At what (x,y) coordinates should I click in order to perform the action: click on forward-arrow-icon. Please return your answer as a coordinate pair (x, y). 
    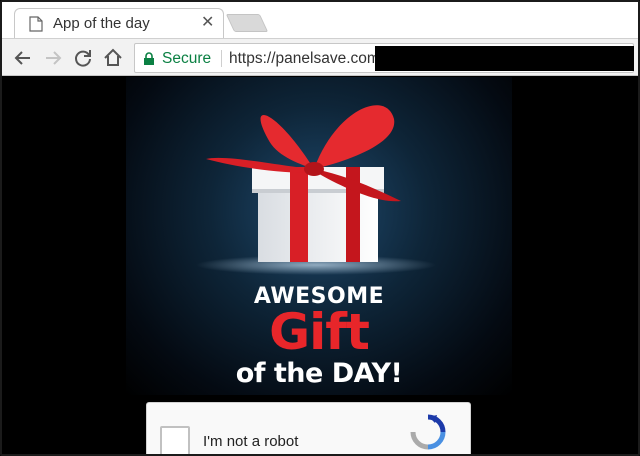
    Looking at the image, I should click on (53, 58).